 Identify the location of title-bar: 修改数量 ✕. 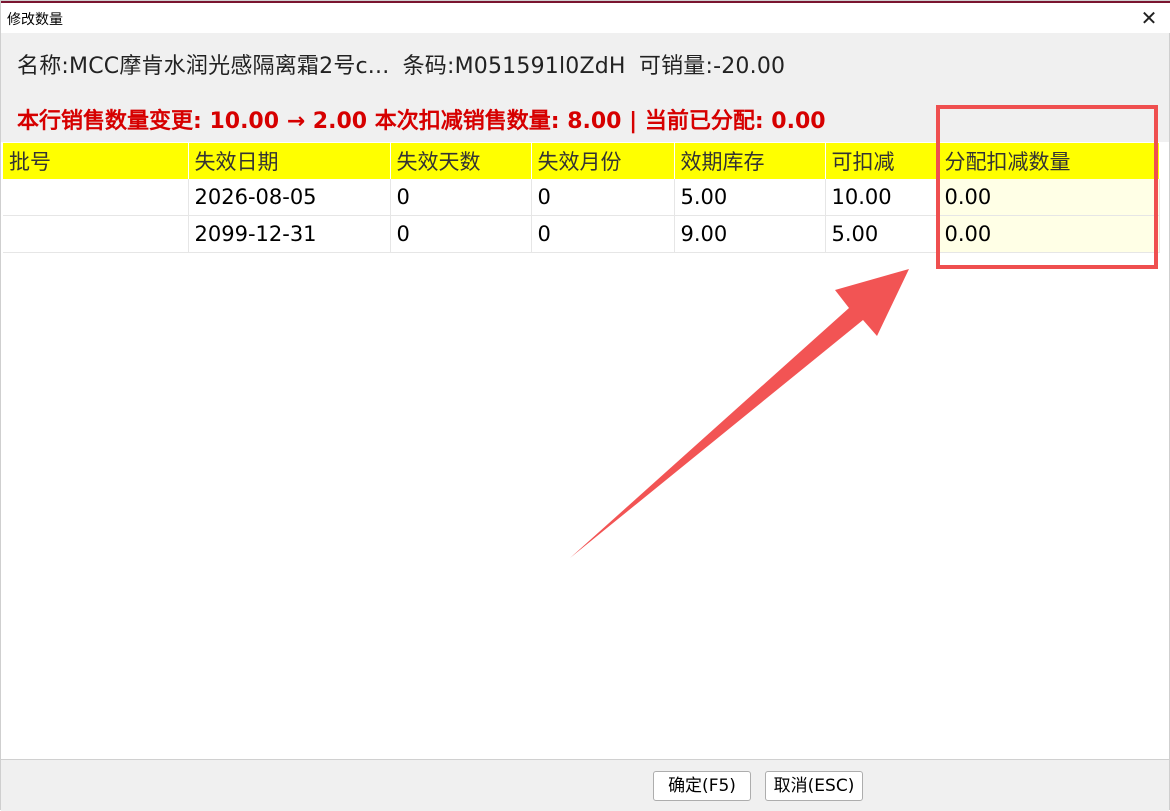
(585, 18).